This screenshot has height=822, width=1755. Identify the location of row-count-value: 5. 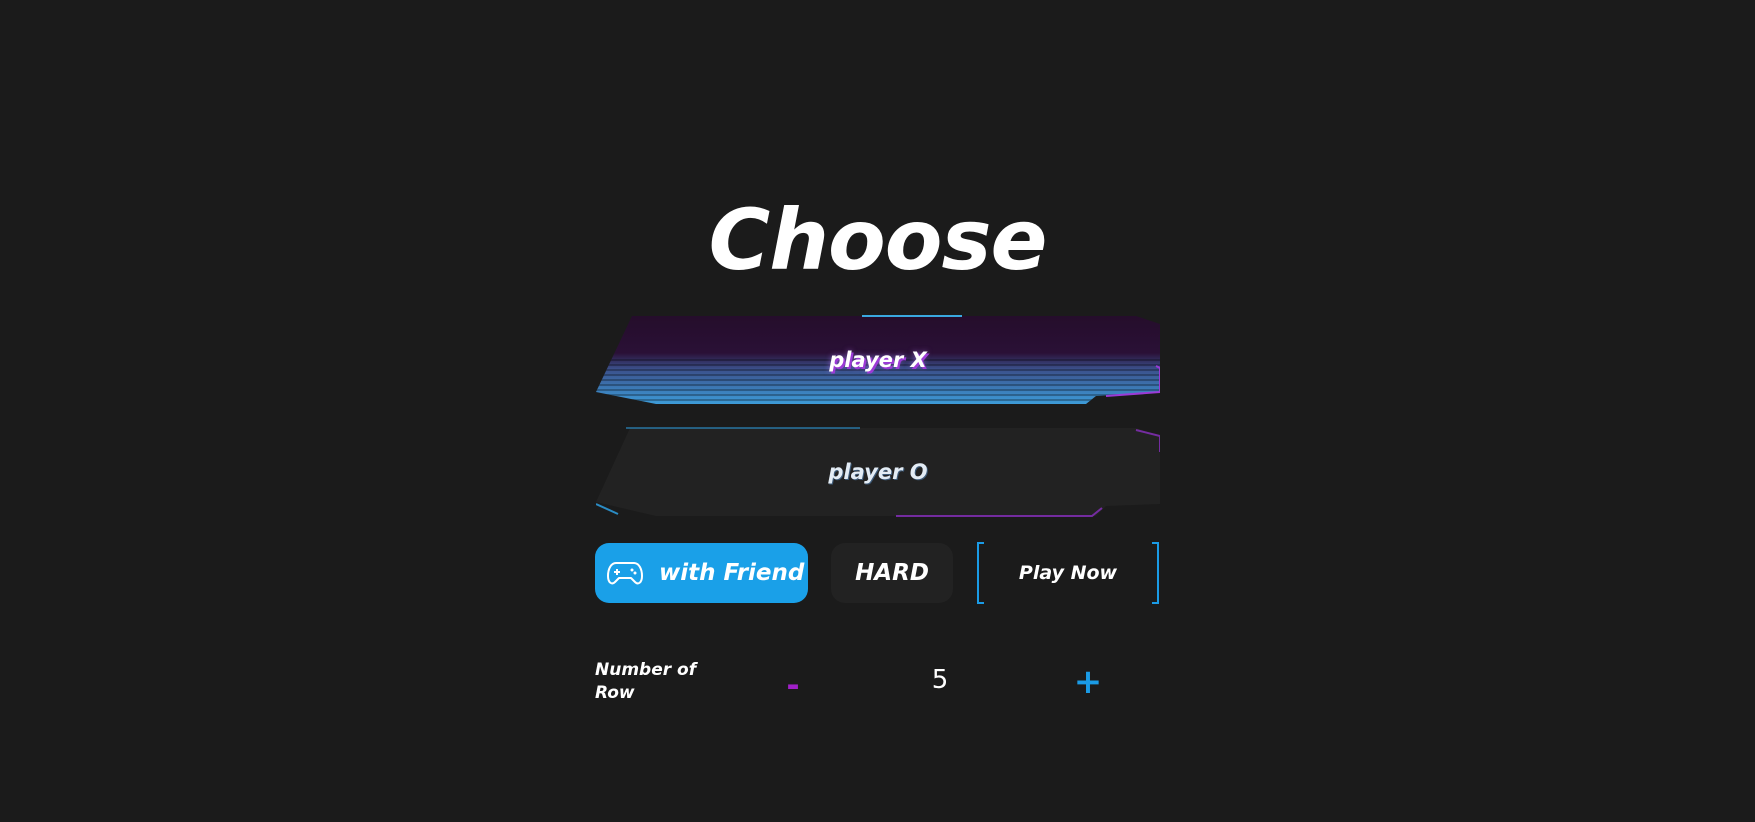
(940, 680).